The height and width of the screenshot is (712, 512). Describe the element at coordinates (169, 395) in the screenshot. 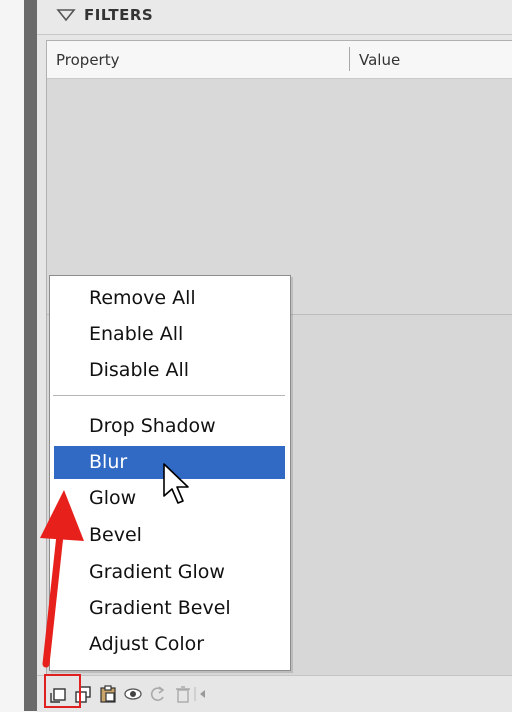

I see `menu-divider` at that location.